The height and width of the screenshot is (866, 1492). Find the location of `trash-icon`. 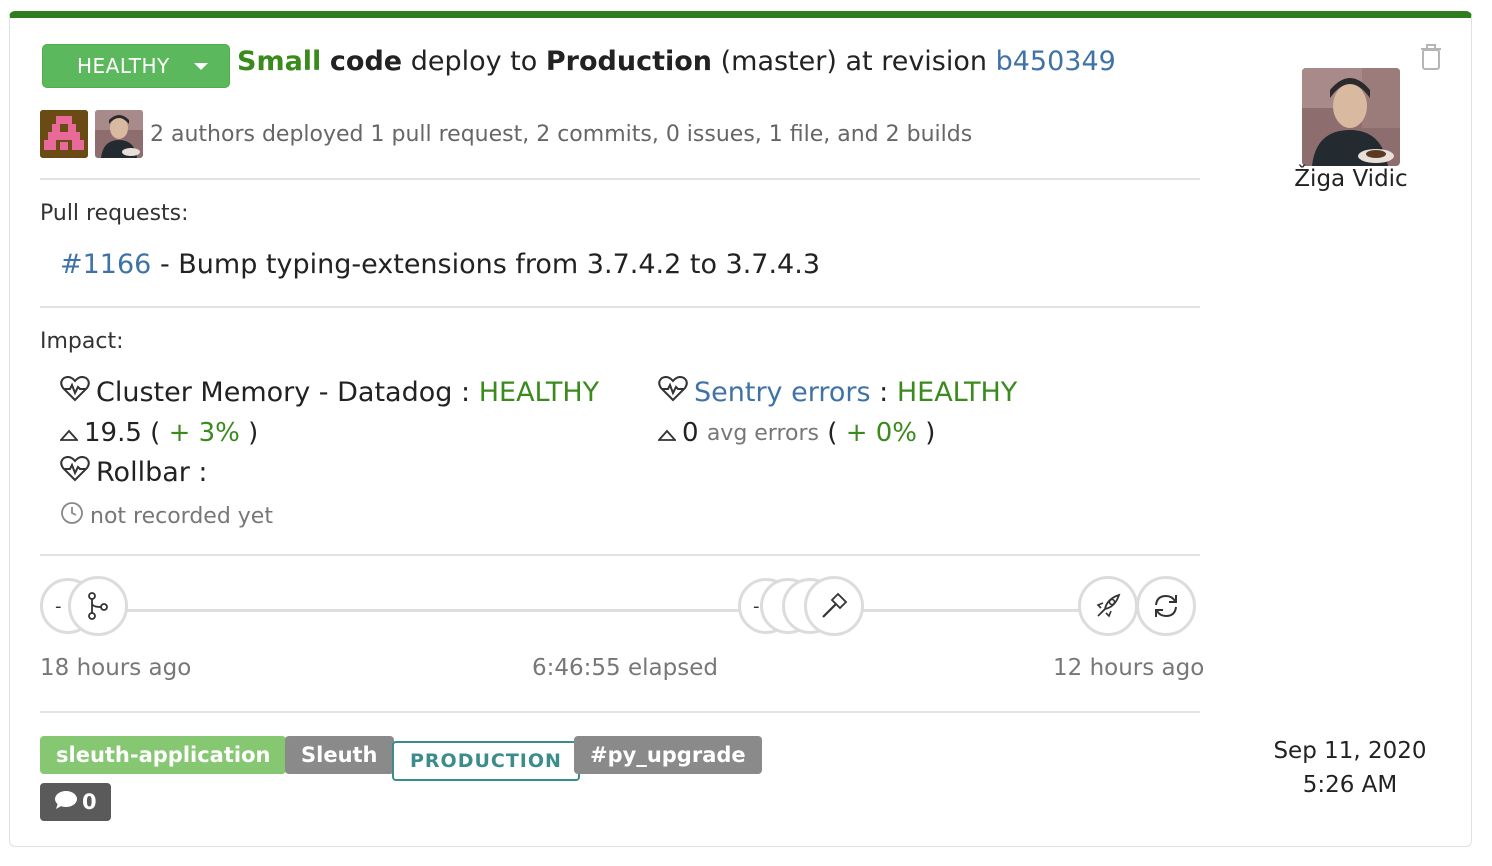

trash-icon is located at coordinates (1431, 59).